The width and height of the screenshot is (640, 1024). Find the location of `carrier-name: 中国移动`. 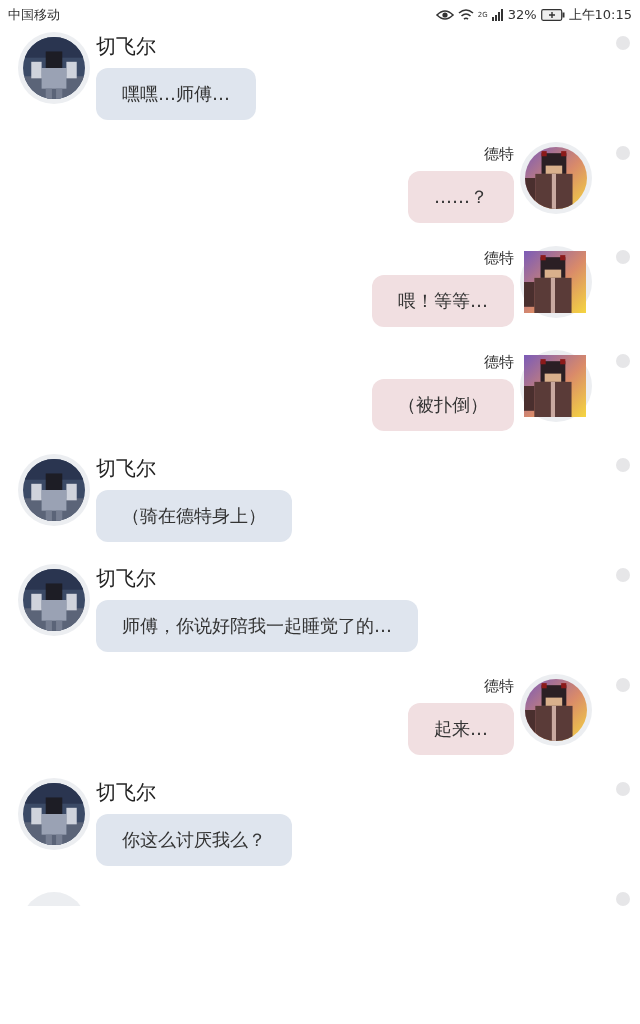

carrier-name: 中国移动 is located at coordinates (34, 15).